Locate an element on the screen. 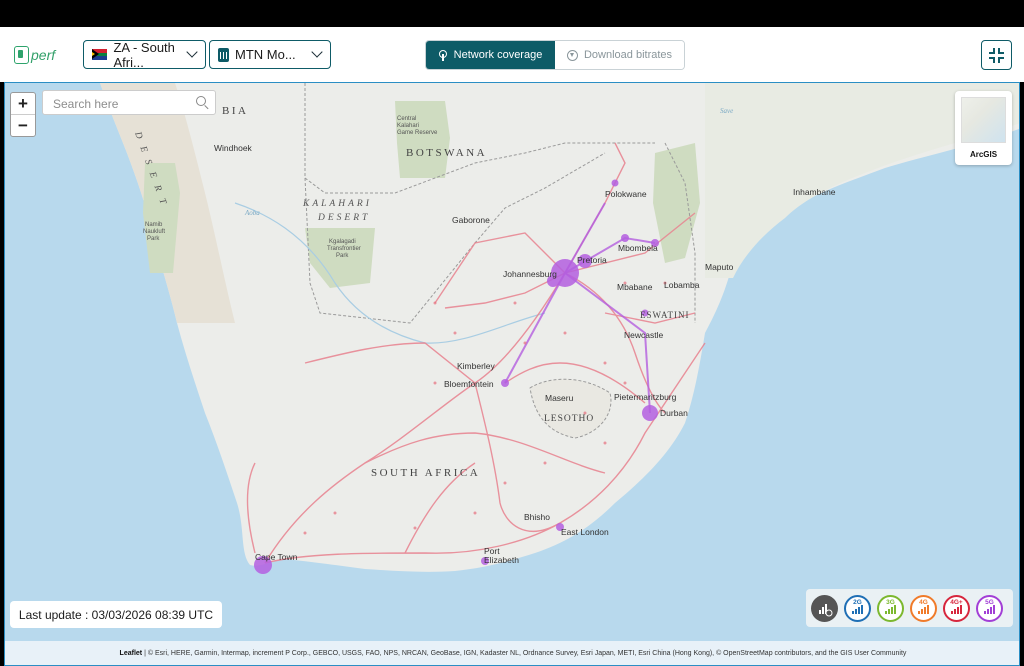 The width and height of the screenshot is (1024, 666). legend-2g-button: 2G is located at coordinates (857, 608).